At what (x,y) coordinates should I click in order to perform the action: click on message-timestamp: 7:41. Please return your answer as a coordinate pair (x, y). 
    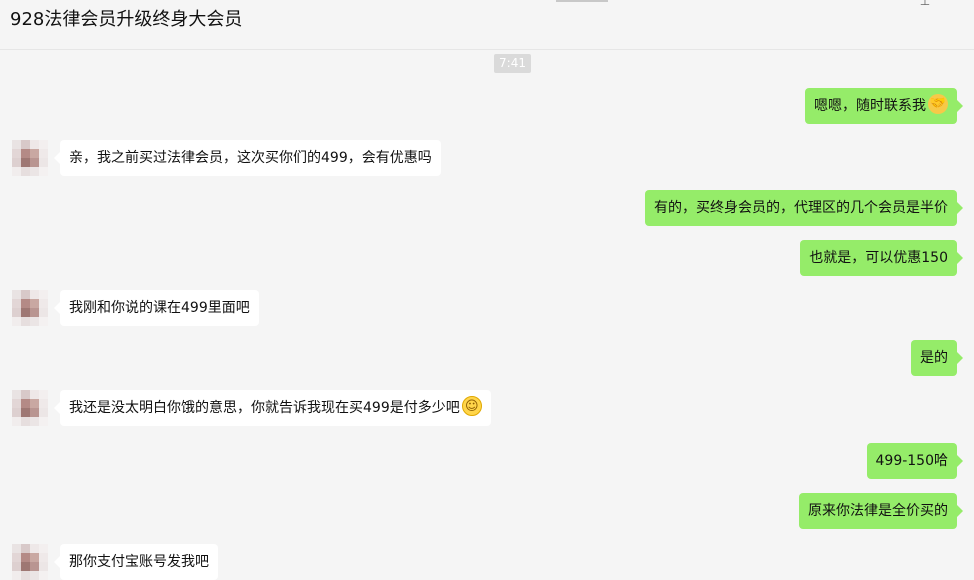
    Looking at the image, I should click on (512, 63).